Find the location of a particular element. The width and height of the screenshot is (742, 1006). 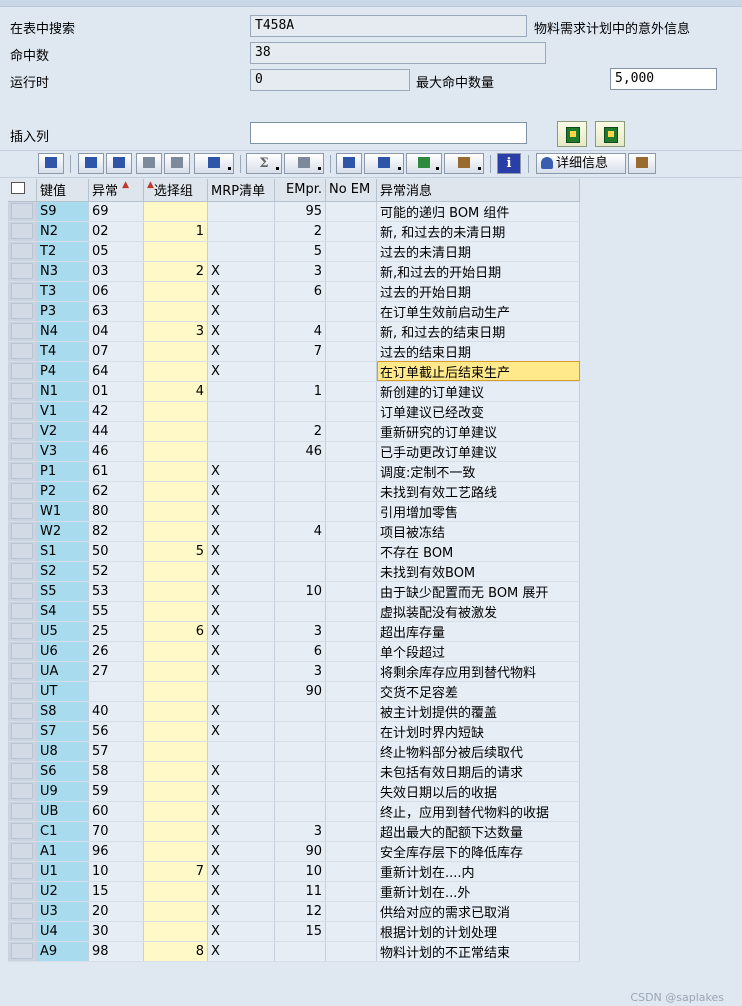

cell-exception: 44 is located at coordinates (116, 431).